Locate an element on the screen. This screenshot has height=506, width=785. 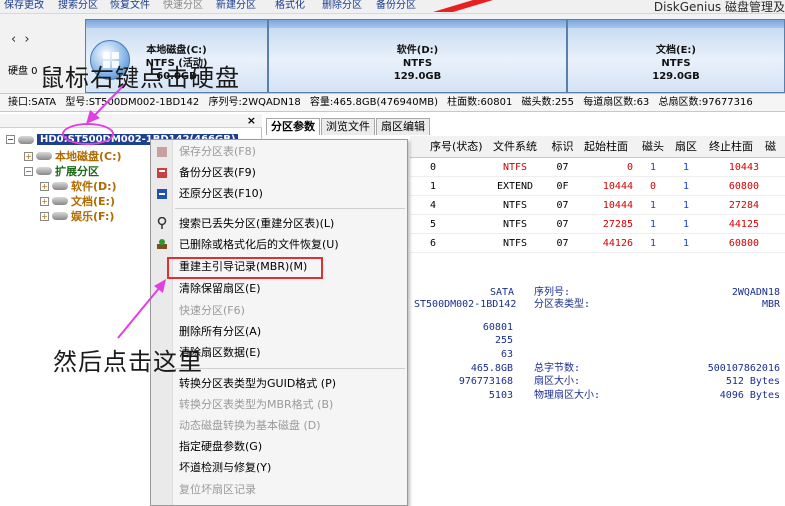
menu-item-restore-partition-table: 还原分区表(F10) is located at coordinates (221, 194).